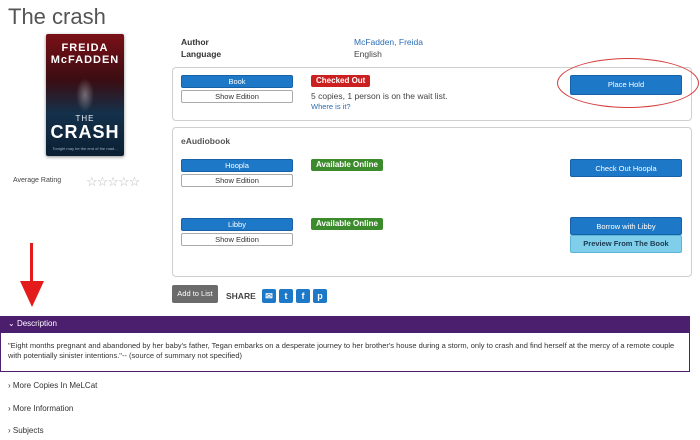 This screenshot has height=440, width=700. I want to click on checked-out-badge: Checked Out, so click(341, 81).